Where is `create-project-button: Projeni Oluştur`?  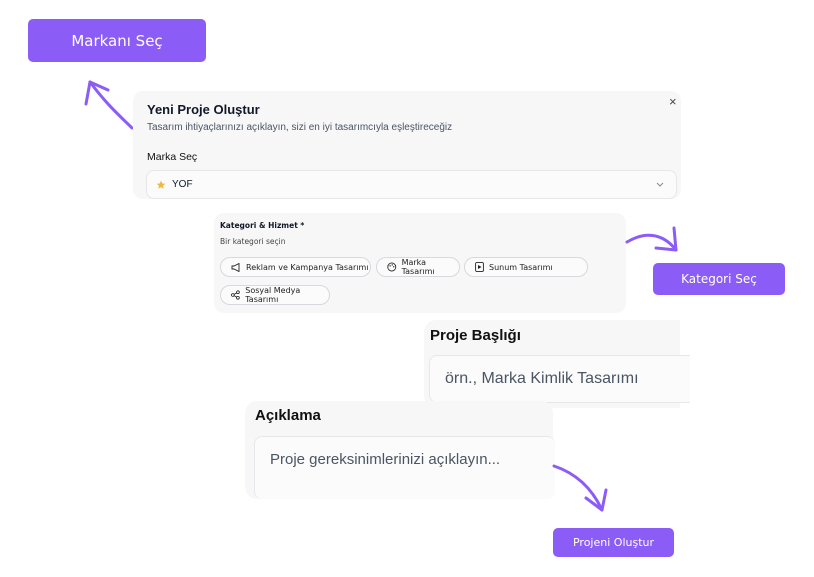 create-project-button: Projeni Oluştur is located at coordinates (613, 542).